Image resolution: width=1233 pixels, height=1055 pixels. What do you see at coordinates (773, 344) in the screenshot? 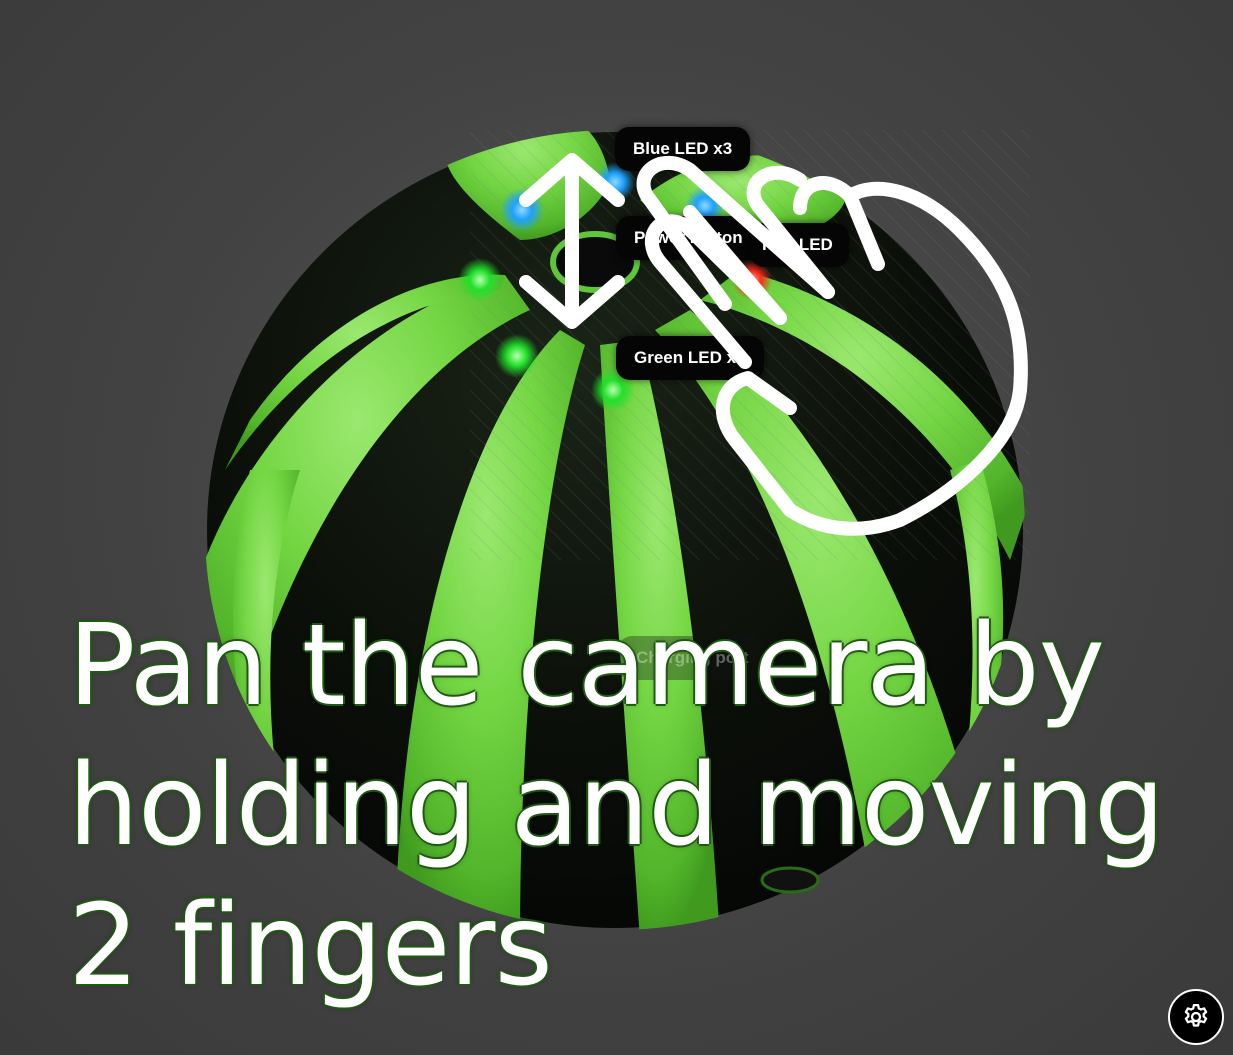
I see `two-finger-pan-icon` at bounding box center [773, 344].